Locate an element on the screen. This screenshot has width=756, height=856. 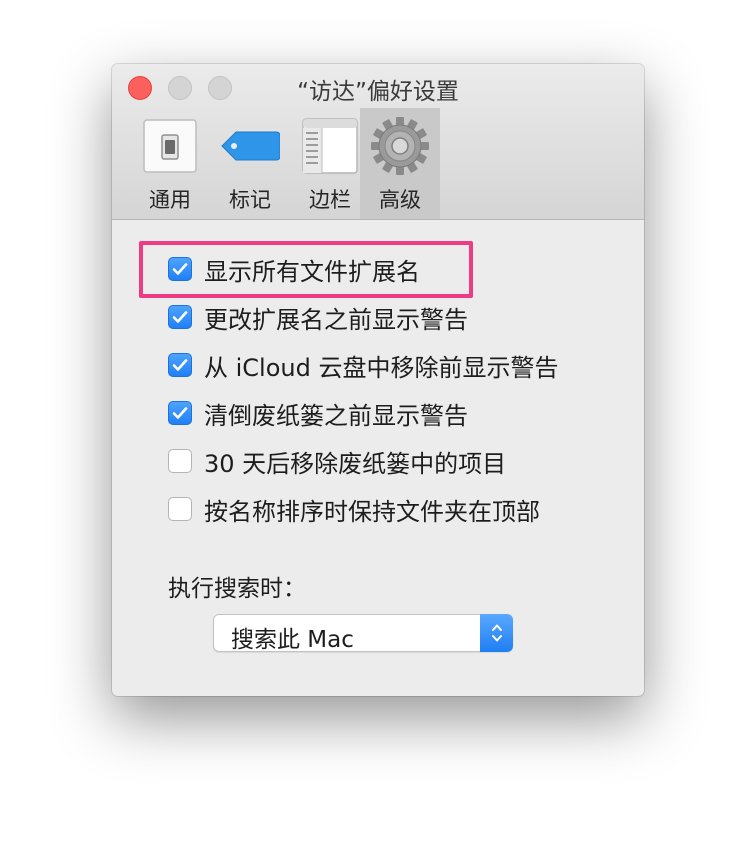
option-remove-trash-after-30-days: 30 天后移除废纸篓中的项目 is located at coordinates (337, 462).